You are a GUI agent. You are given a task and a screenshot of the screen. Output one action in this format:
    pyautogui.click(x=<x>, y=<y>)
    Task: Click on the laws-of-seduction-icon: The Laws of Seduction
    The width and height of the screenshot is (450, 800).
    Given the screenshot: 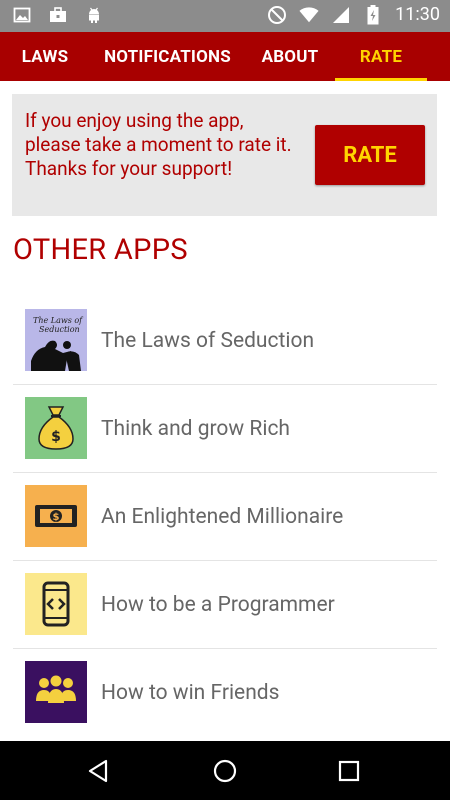 What is the action you would take?
    pyautogui.click(x=56, y=340)
    